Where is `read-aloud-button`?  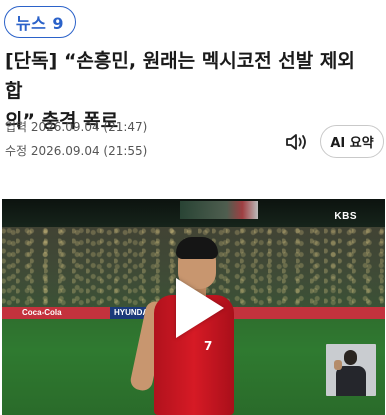 read-aloud-button is located at coordinates (298, 142).